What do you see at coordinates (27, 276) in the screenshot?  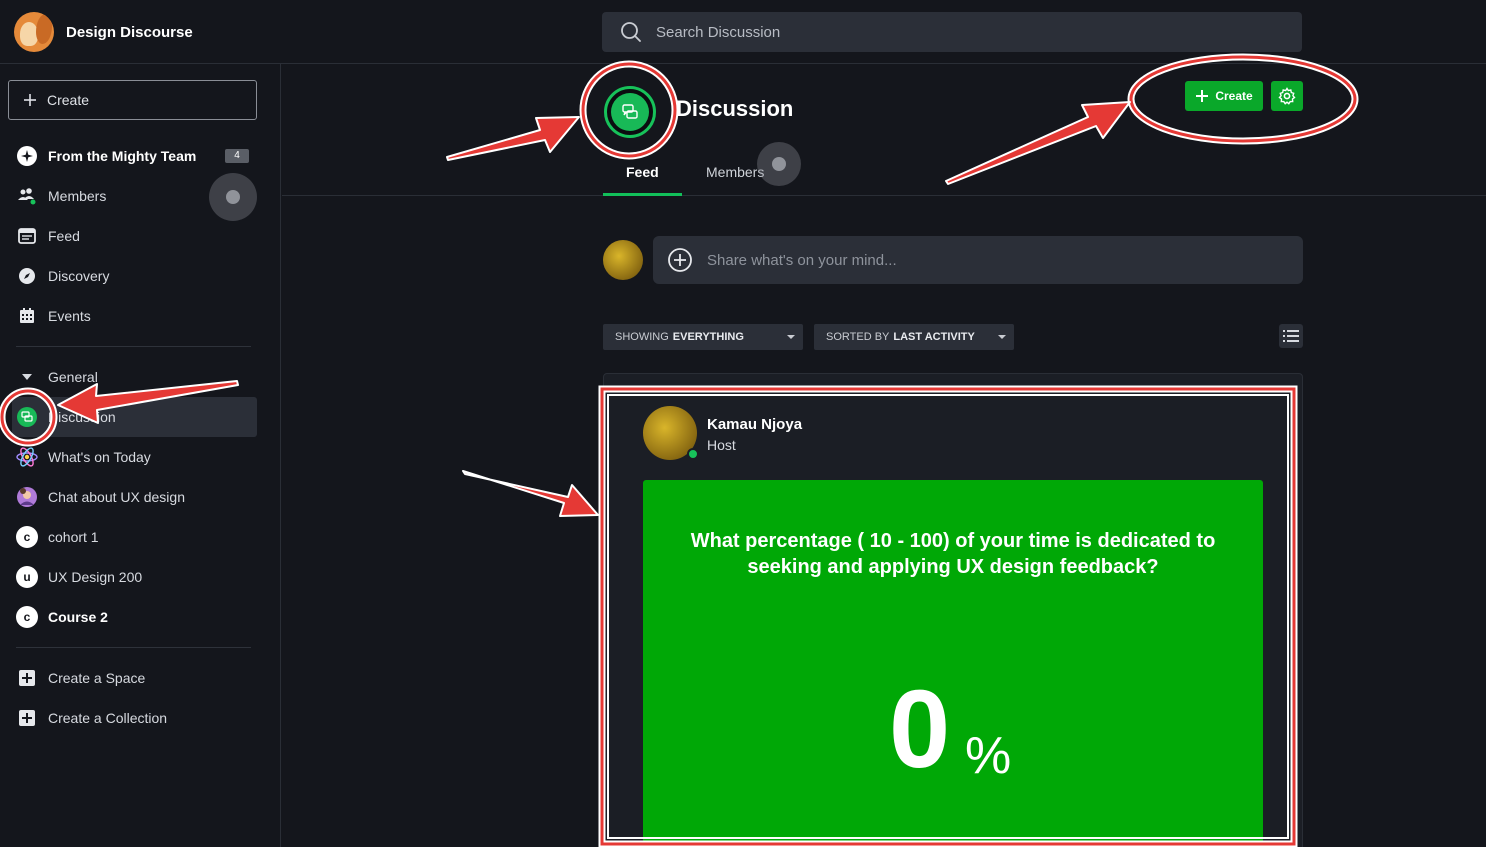 I see `compass-icon` at bounding box center [27, 276].